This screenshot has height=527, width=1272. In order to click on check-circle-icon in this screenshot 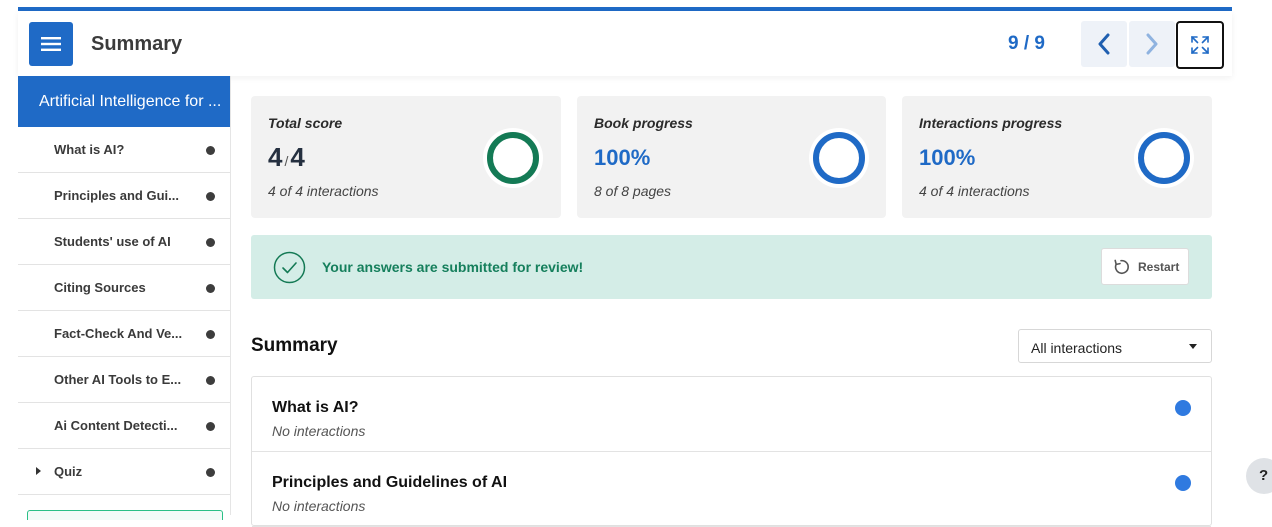, I will do `click(289, 267)`.